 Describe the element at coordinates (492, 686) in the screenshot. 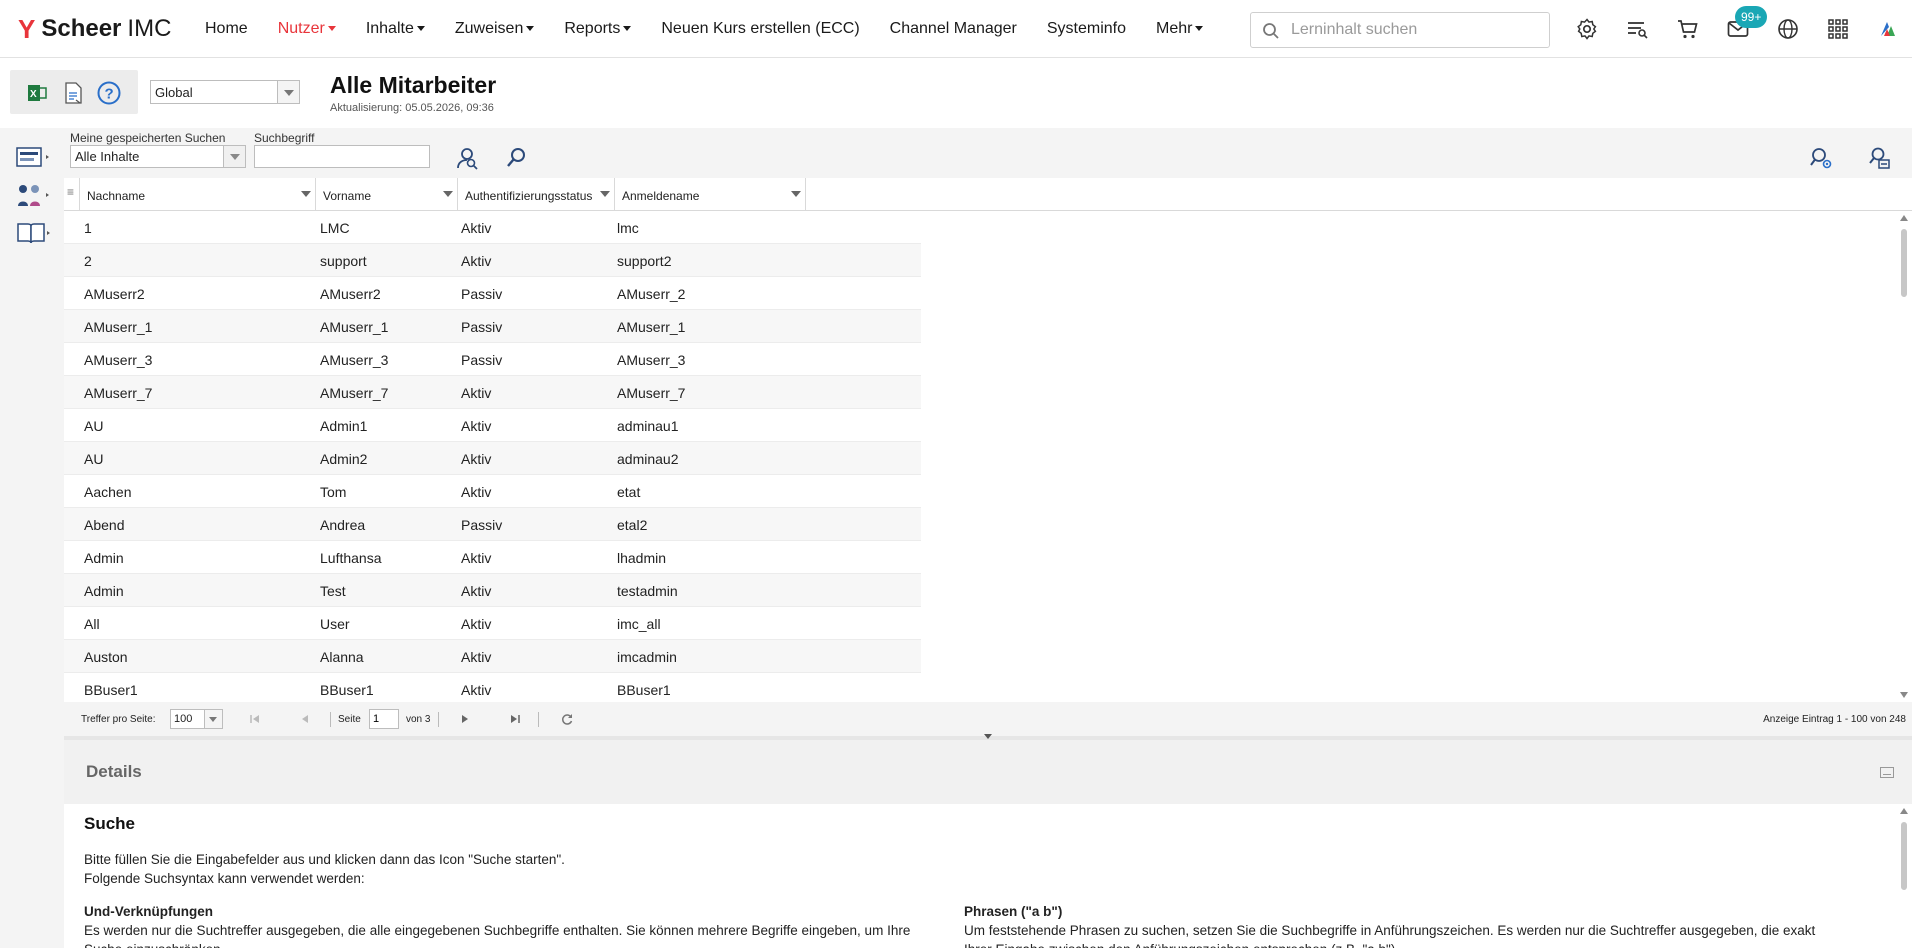

I see `table-row: BBuser1 BBuser1 Aktiv BBuser1` at that location.